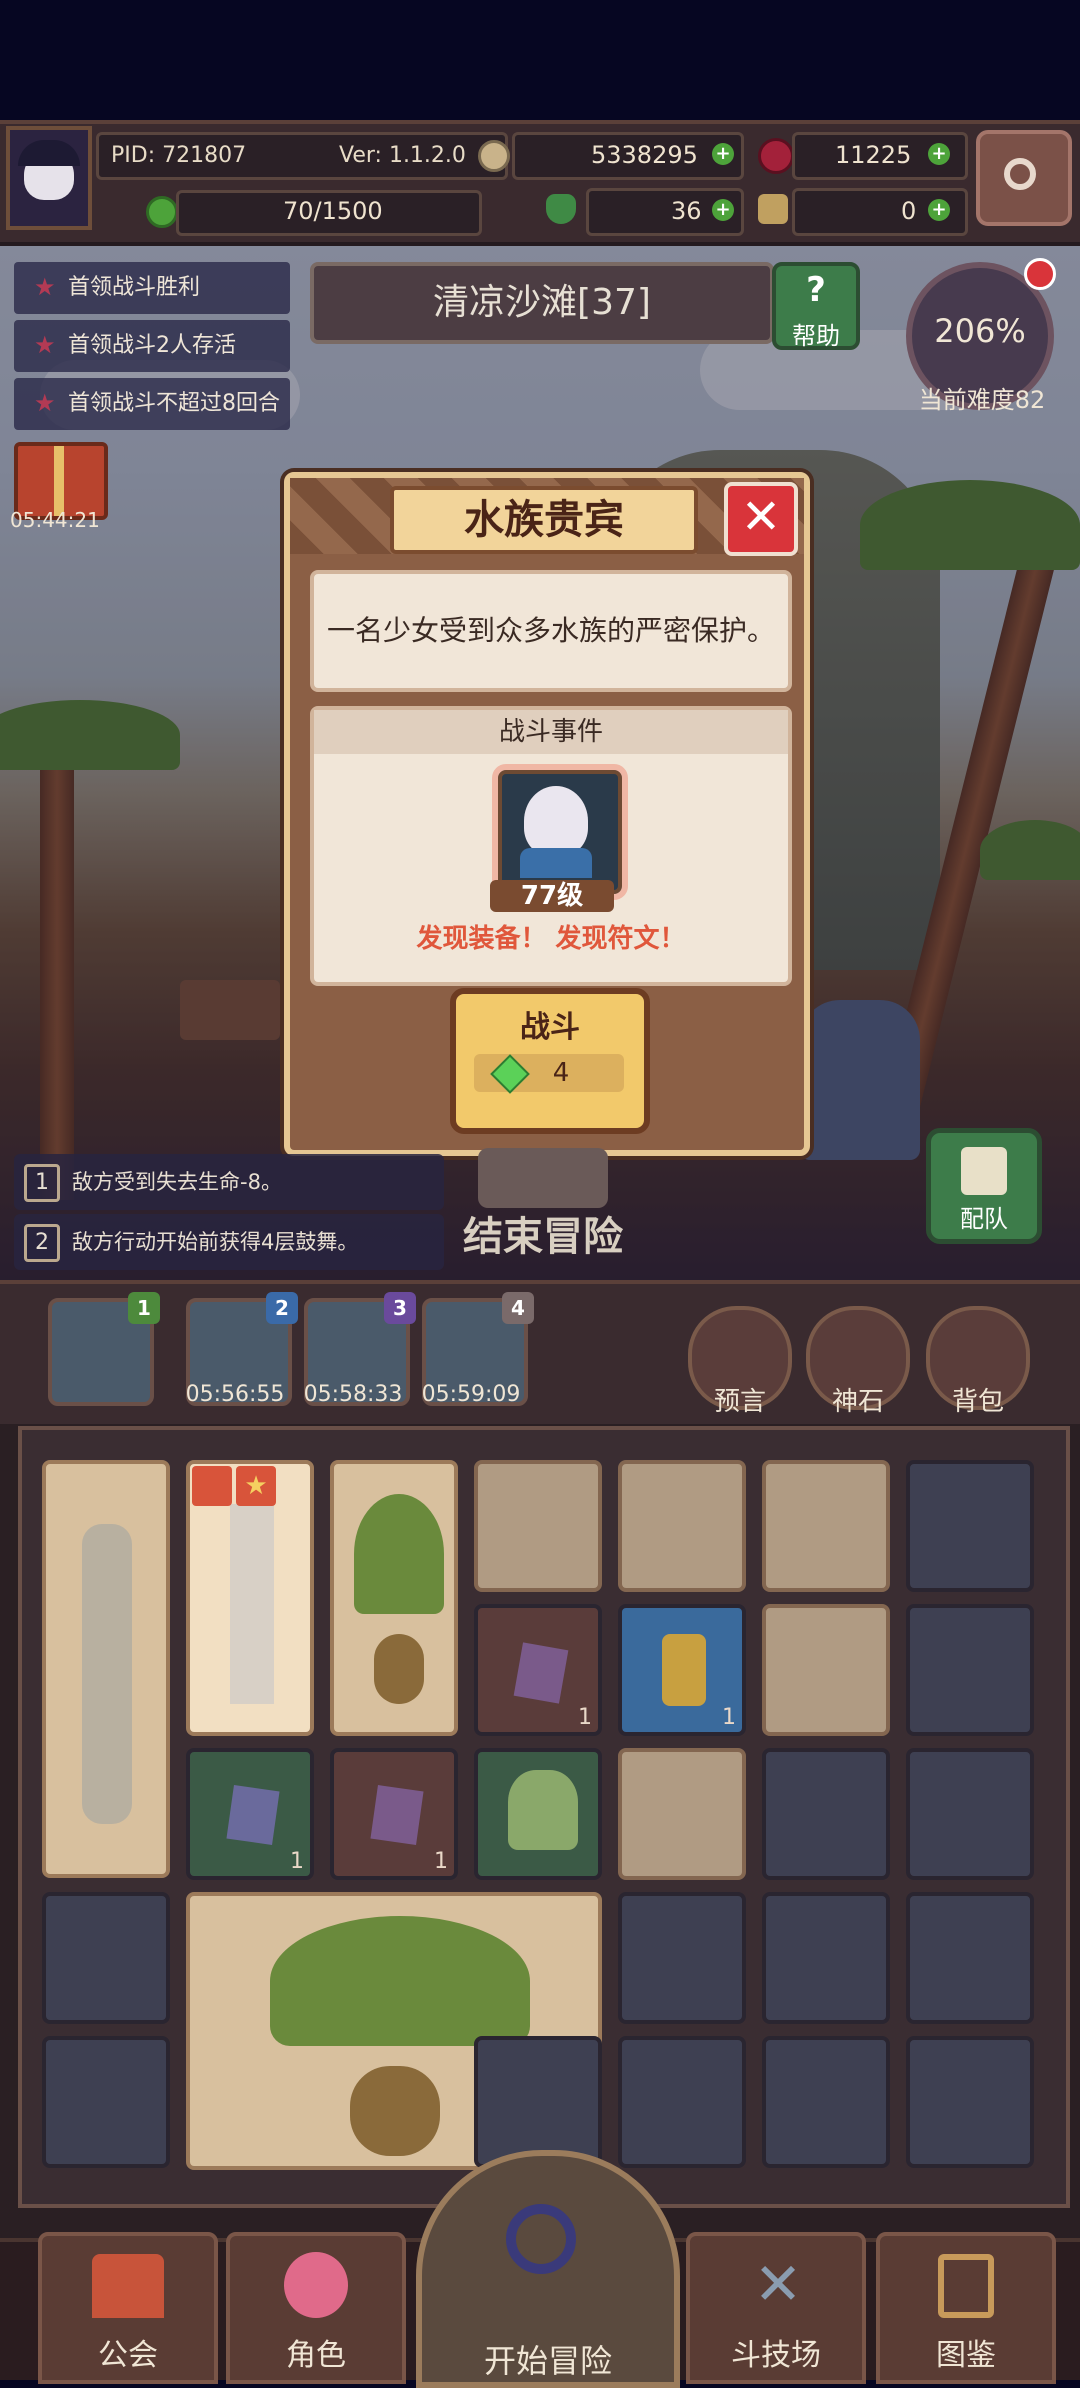 This screenshot has width=1080, height=2388. Describe the element at coordinates (333, 211) in the screenshot. I see `energy-value: 70/1500` at that location.